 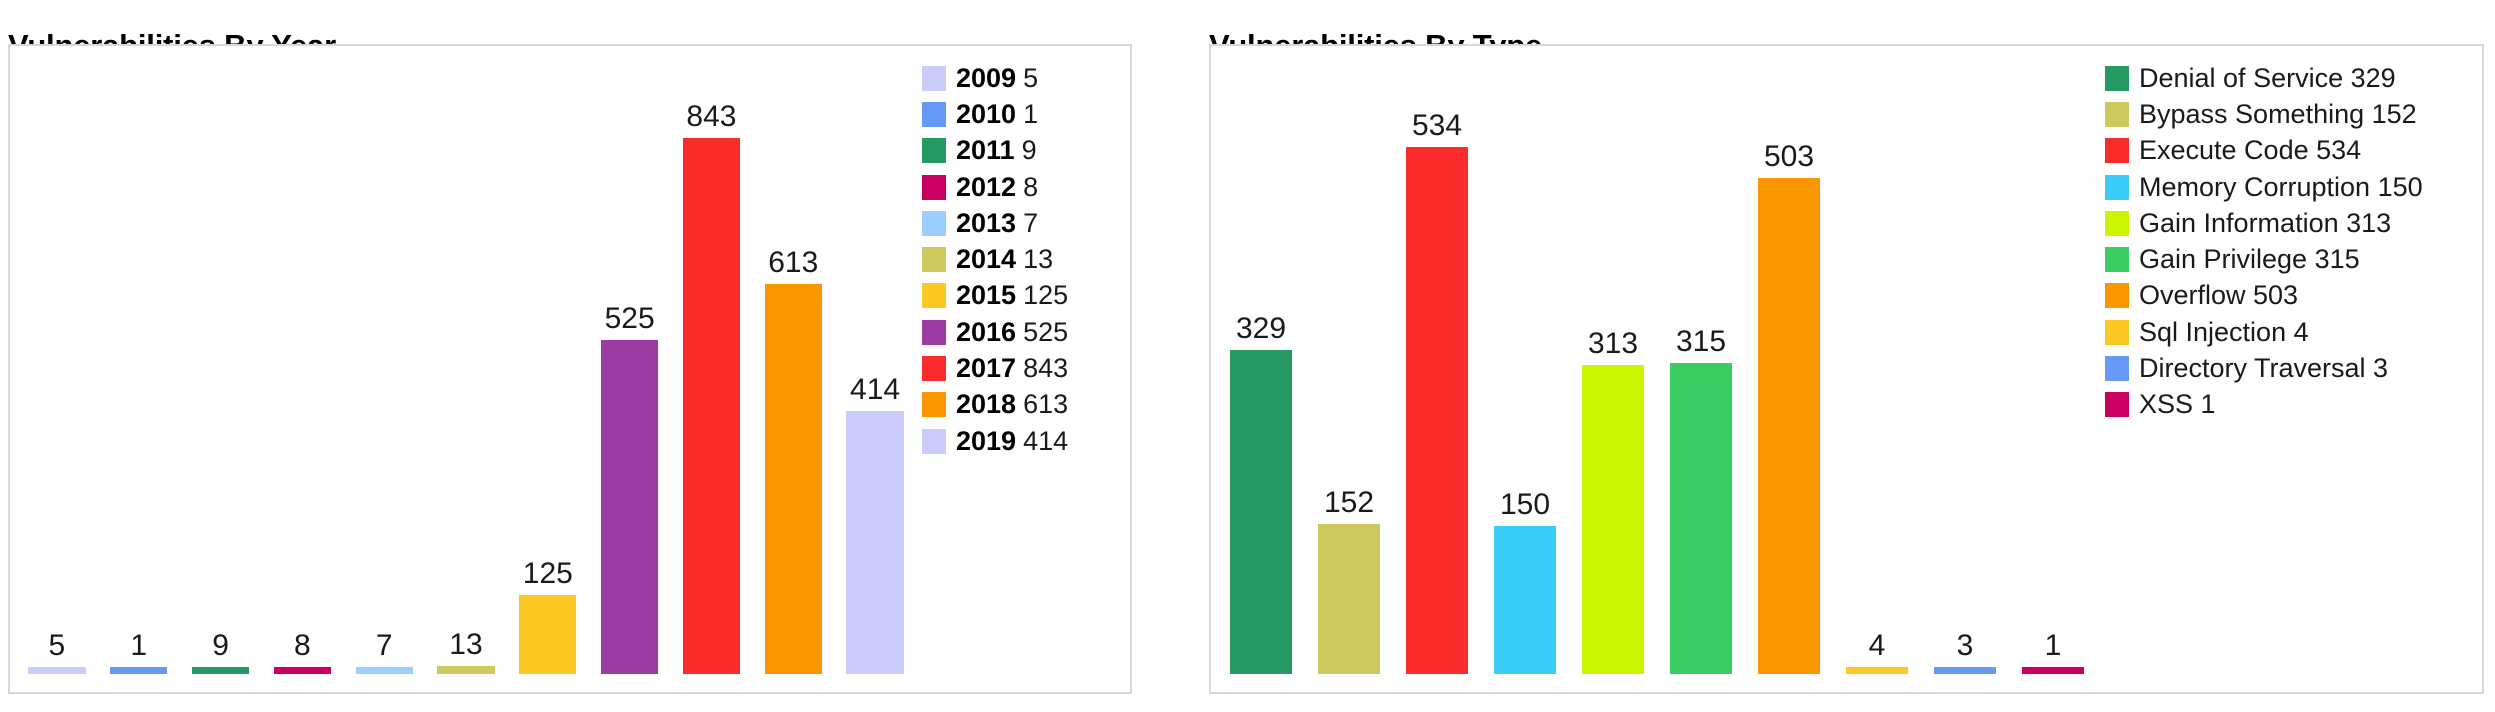 I want to click on bar-value-label: 503, so click(x=1789, y=156).